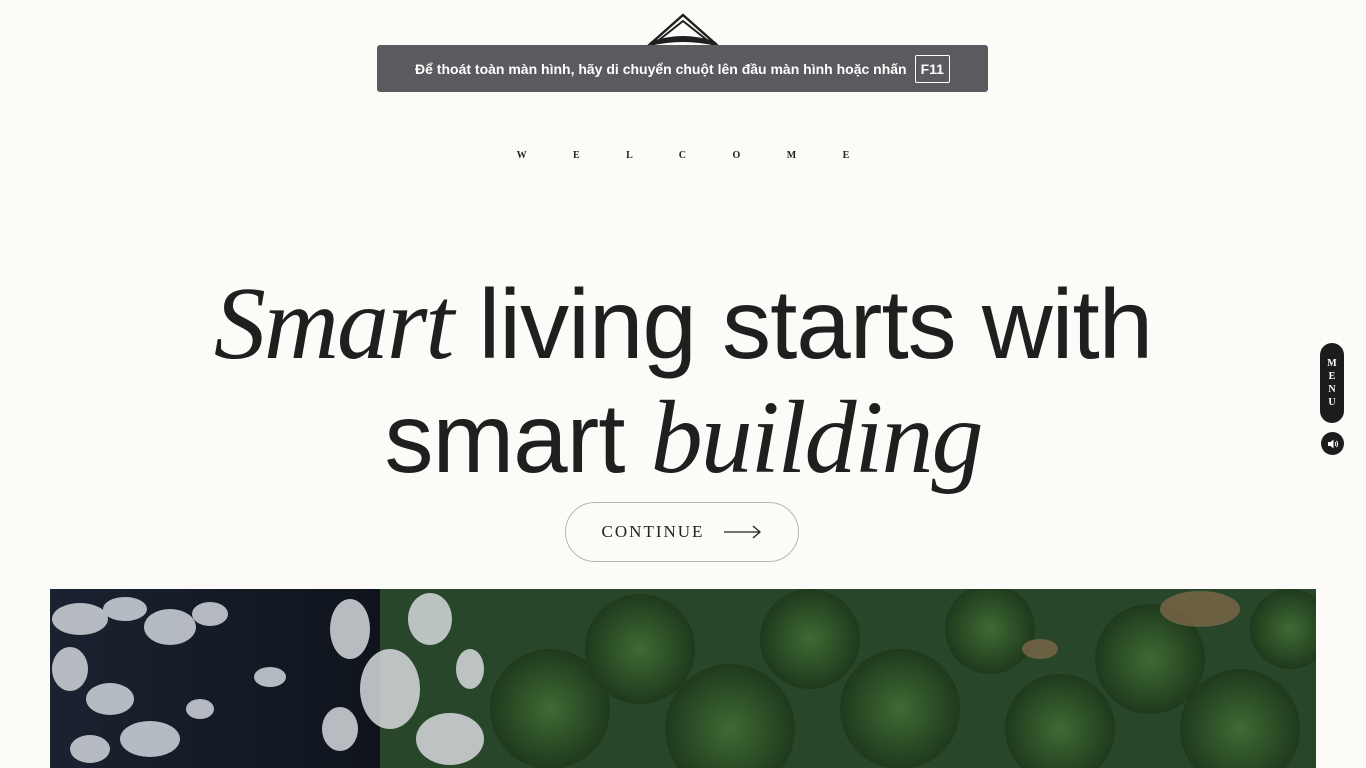 This screenshot has width=1366, height=768. What do you see at coordinates (1332, 363) in the screenshot?
I see `menu-letter: M` at bounding box center [1332, 363].